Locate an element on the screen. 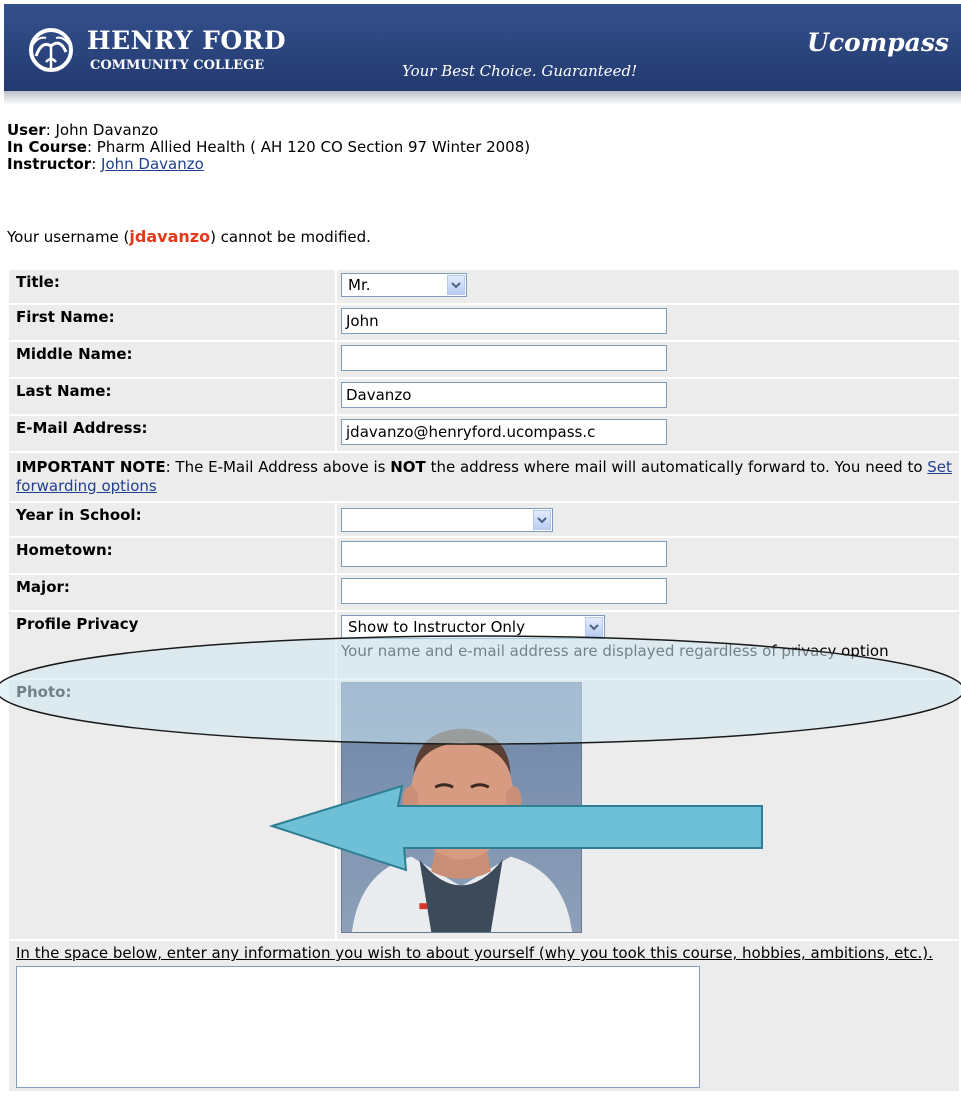  last-name-row: Last Name: Davanzo is located at coordinates (484, 396).